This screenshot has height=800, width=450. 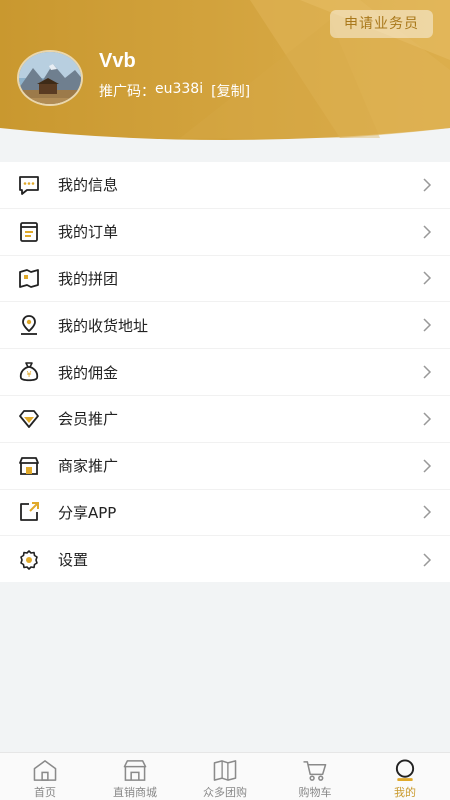 I want to click on promo-code: eu338i, so click(x=179, y=89).